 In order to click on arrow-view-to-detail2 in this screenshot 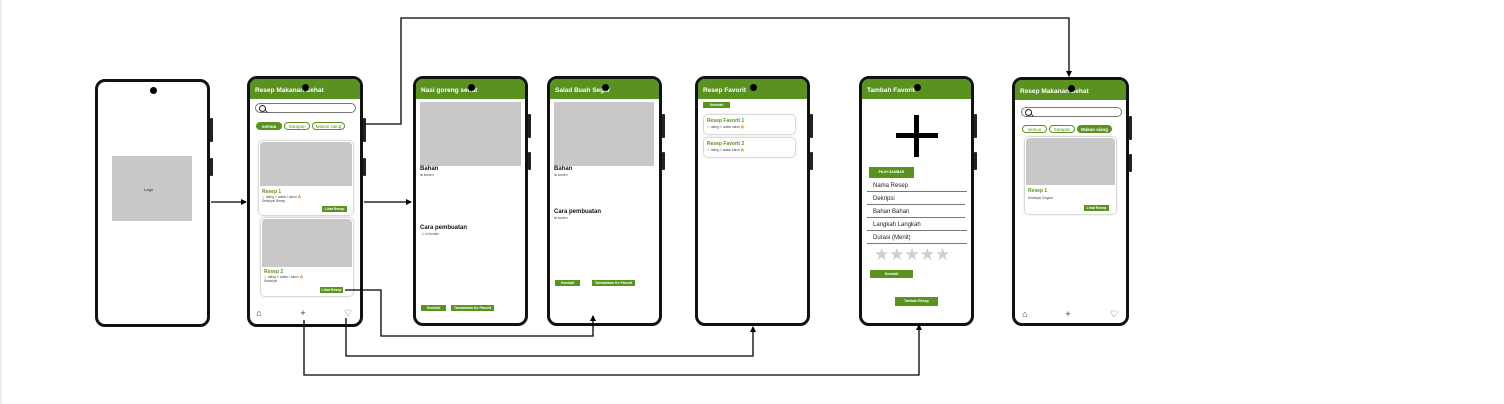, I will do `click(470, 313)`.